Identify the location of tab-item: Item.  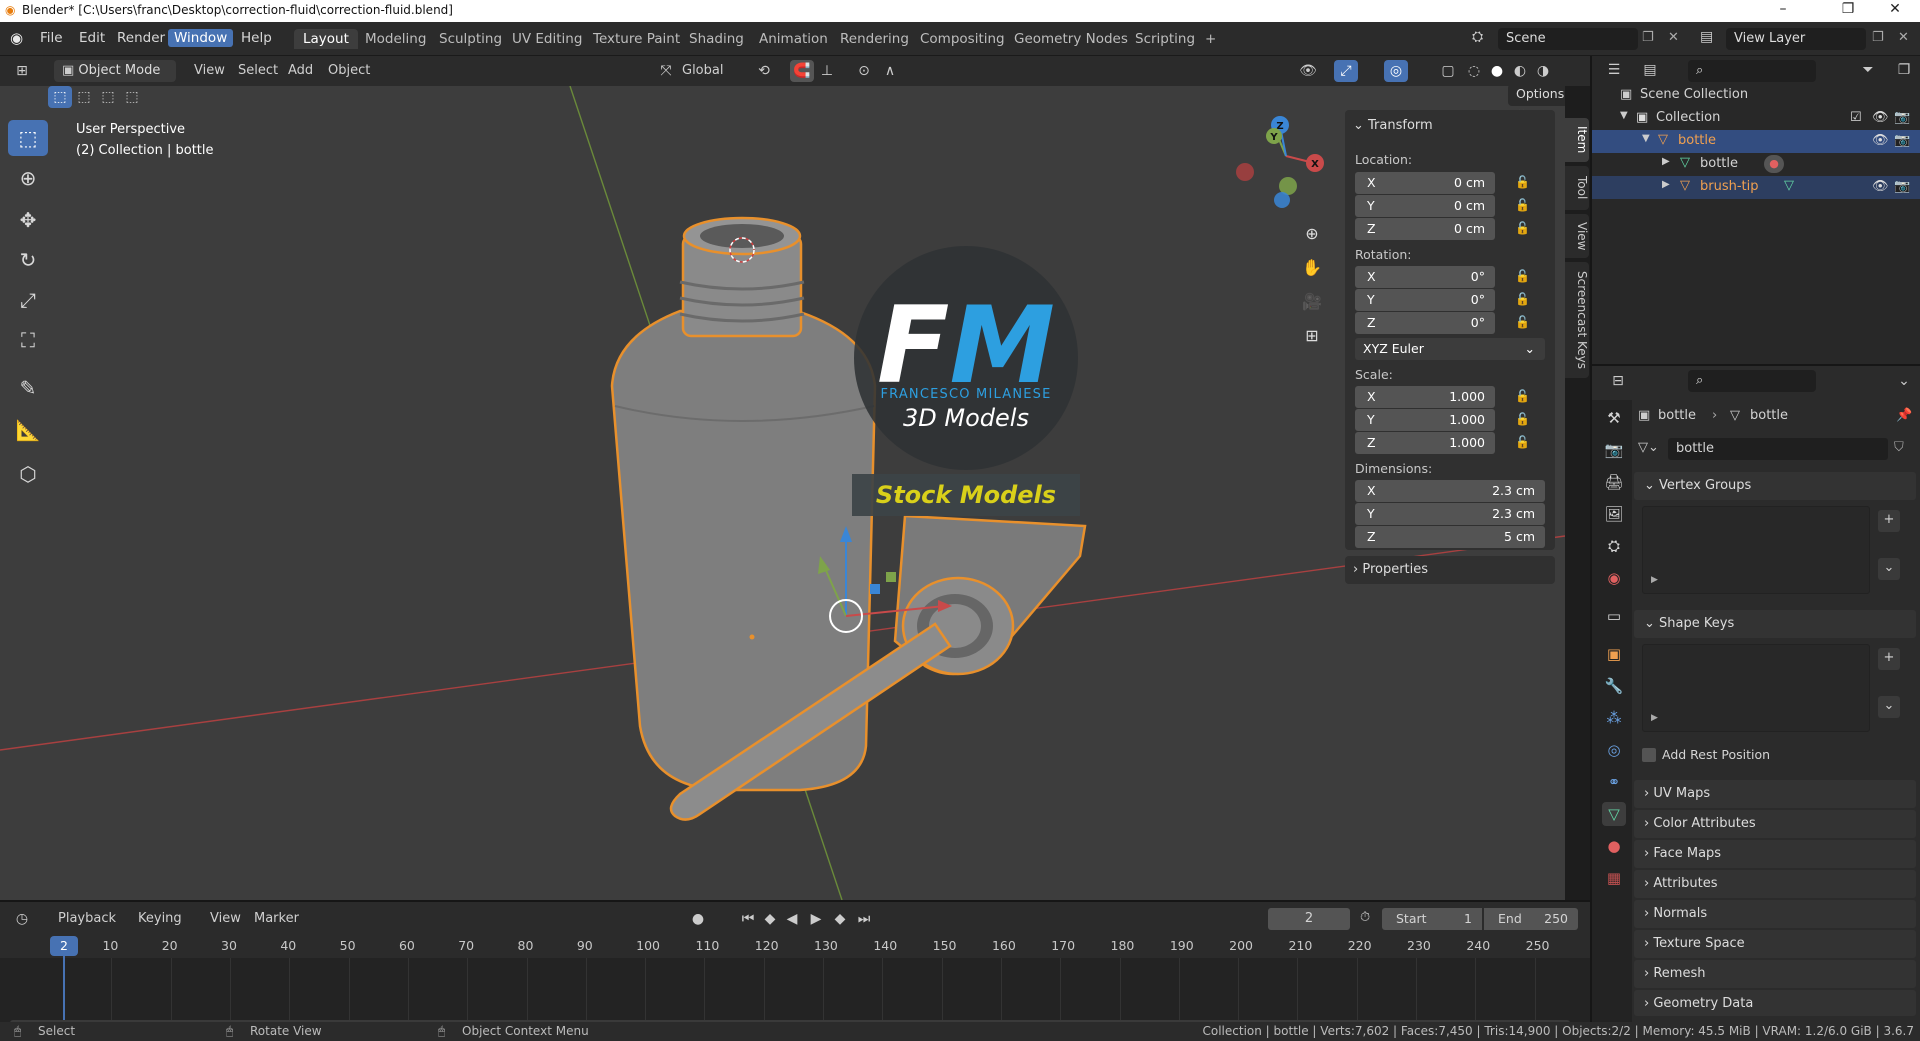
(1577, 140).